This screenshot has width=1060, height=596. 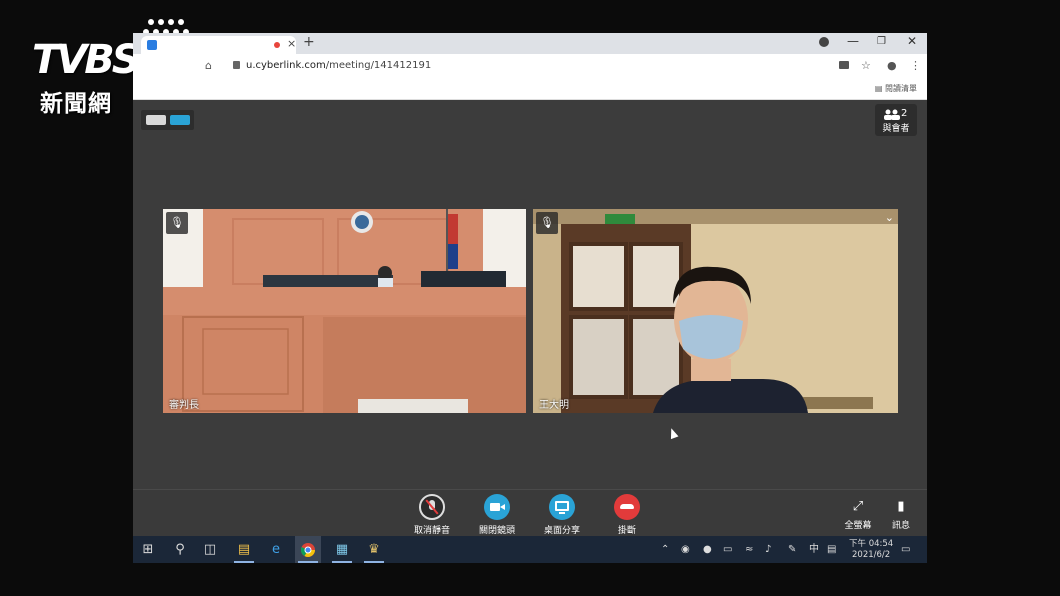 What do you see at coordinates (685, 549) in the screenshot?
I see `camera-tray-icon: ◉` at bounding box center [685, 549].